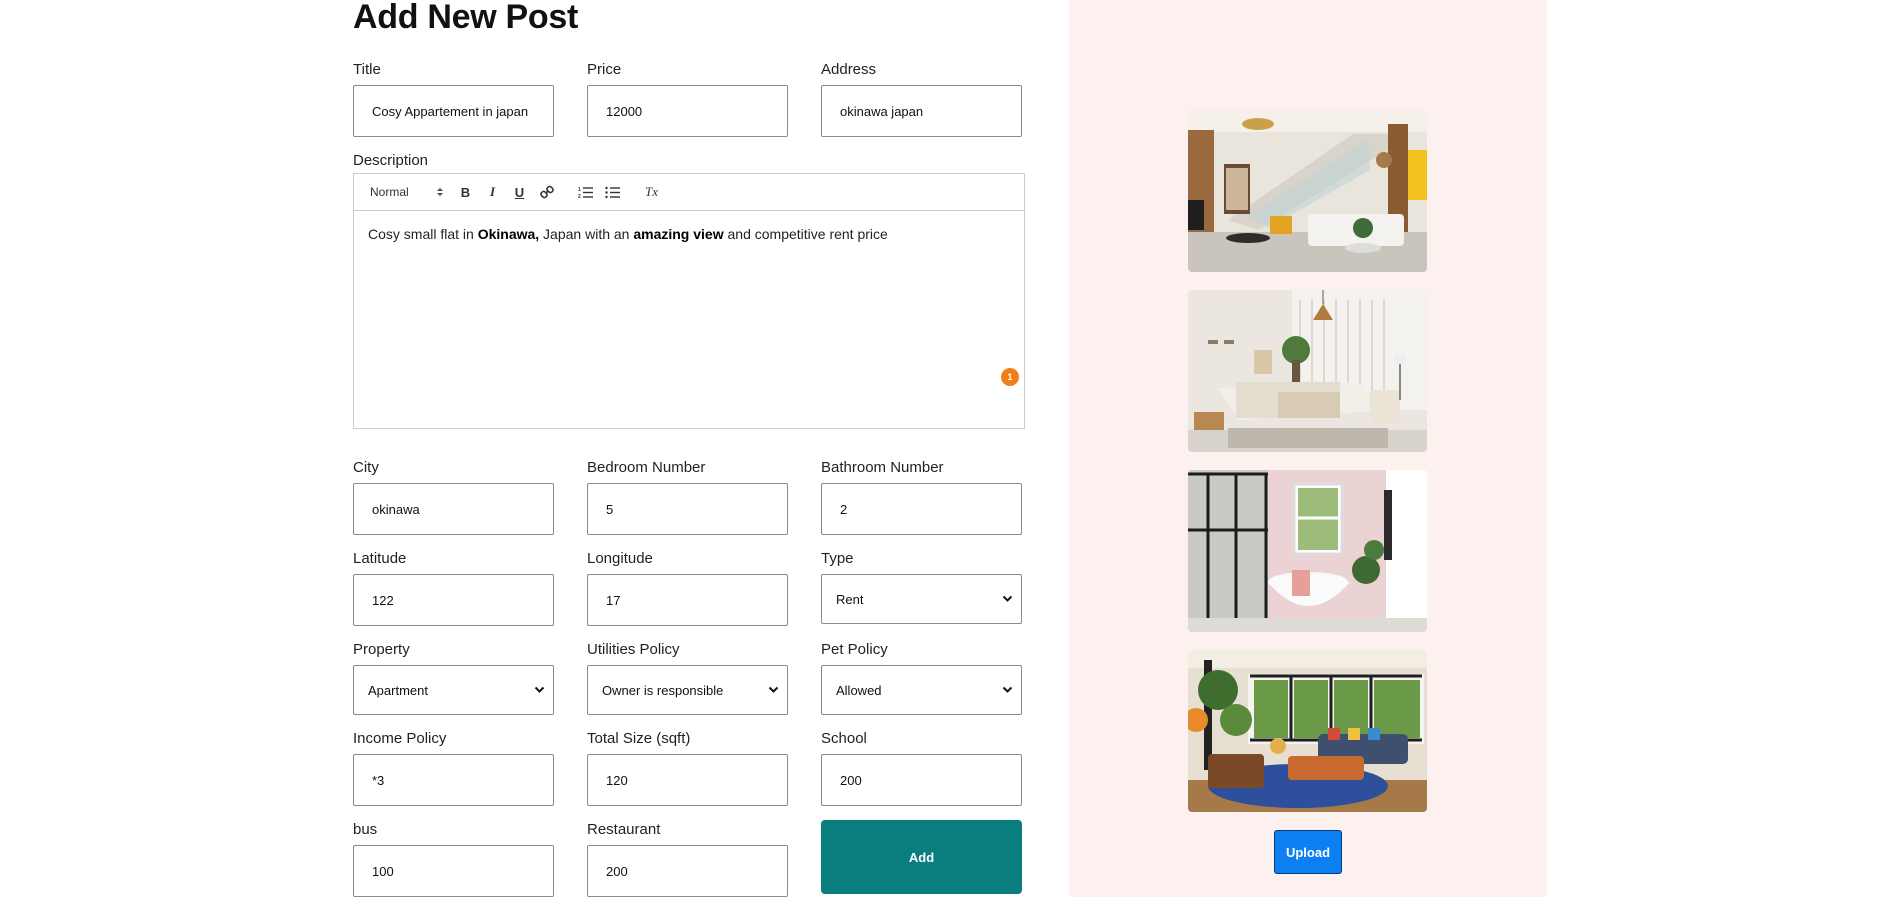  What do you see at coordinates (381, 649) in the screenshot?
I see `property-label: Property` at bounding box center [381, 649].